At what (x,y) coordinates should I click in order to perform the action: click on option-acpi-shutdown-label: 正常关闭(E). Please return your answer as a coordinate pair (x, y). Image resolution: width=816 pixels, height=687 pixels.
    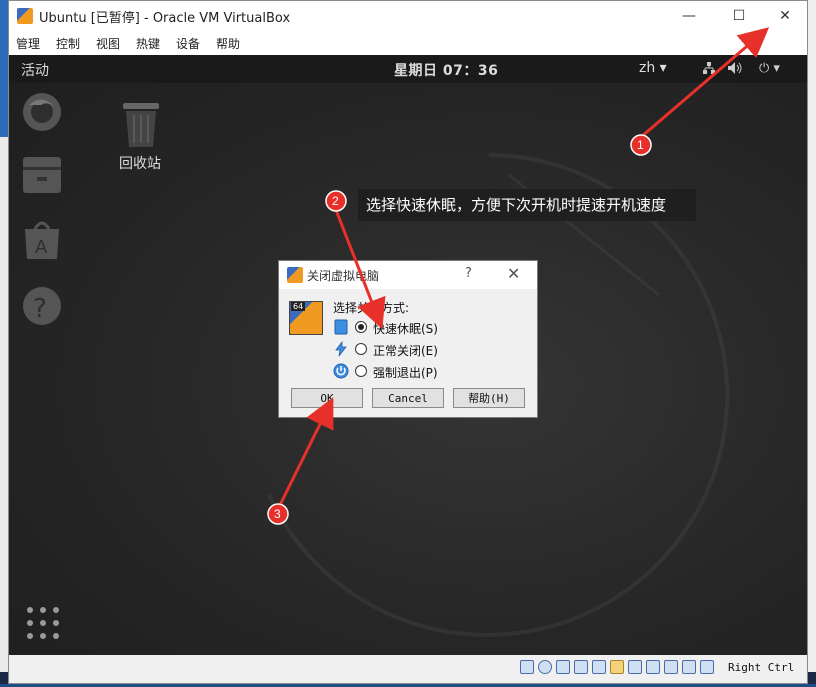
    Looking at the image, I should click on (405, 350).